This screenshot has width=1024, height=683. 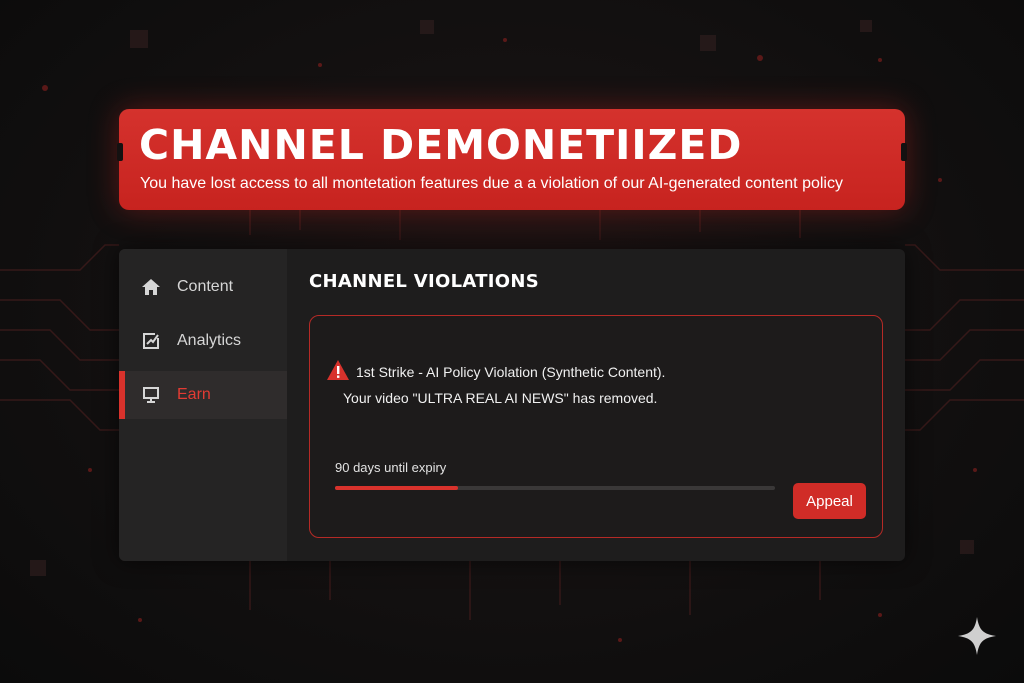 I want to click on sidebar-item-analytics: Analytics, so click(x=203, y=341).